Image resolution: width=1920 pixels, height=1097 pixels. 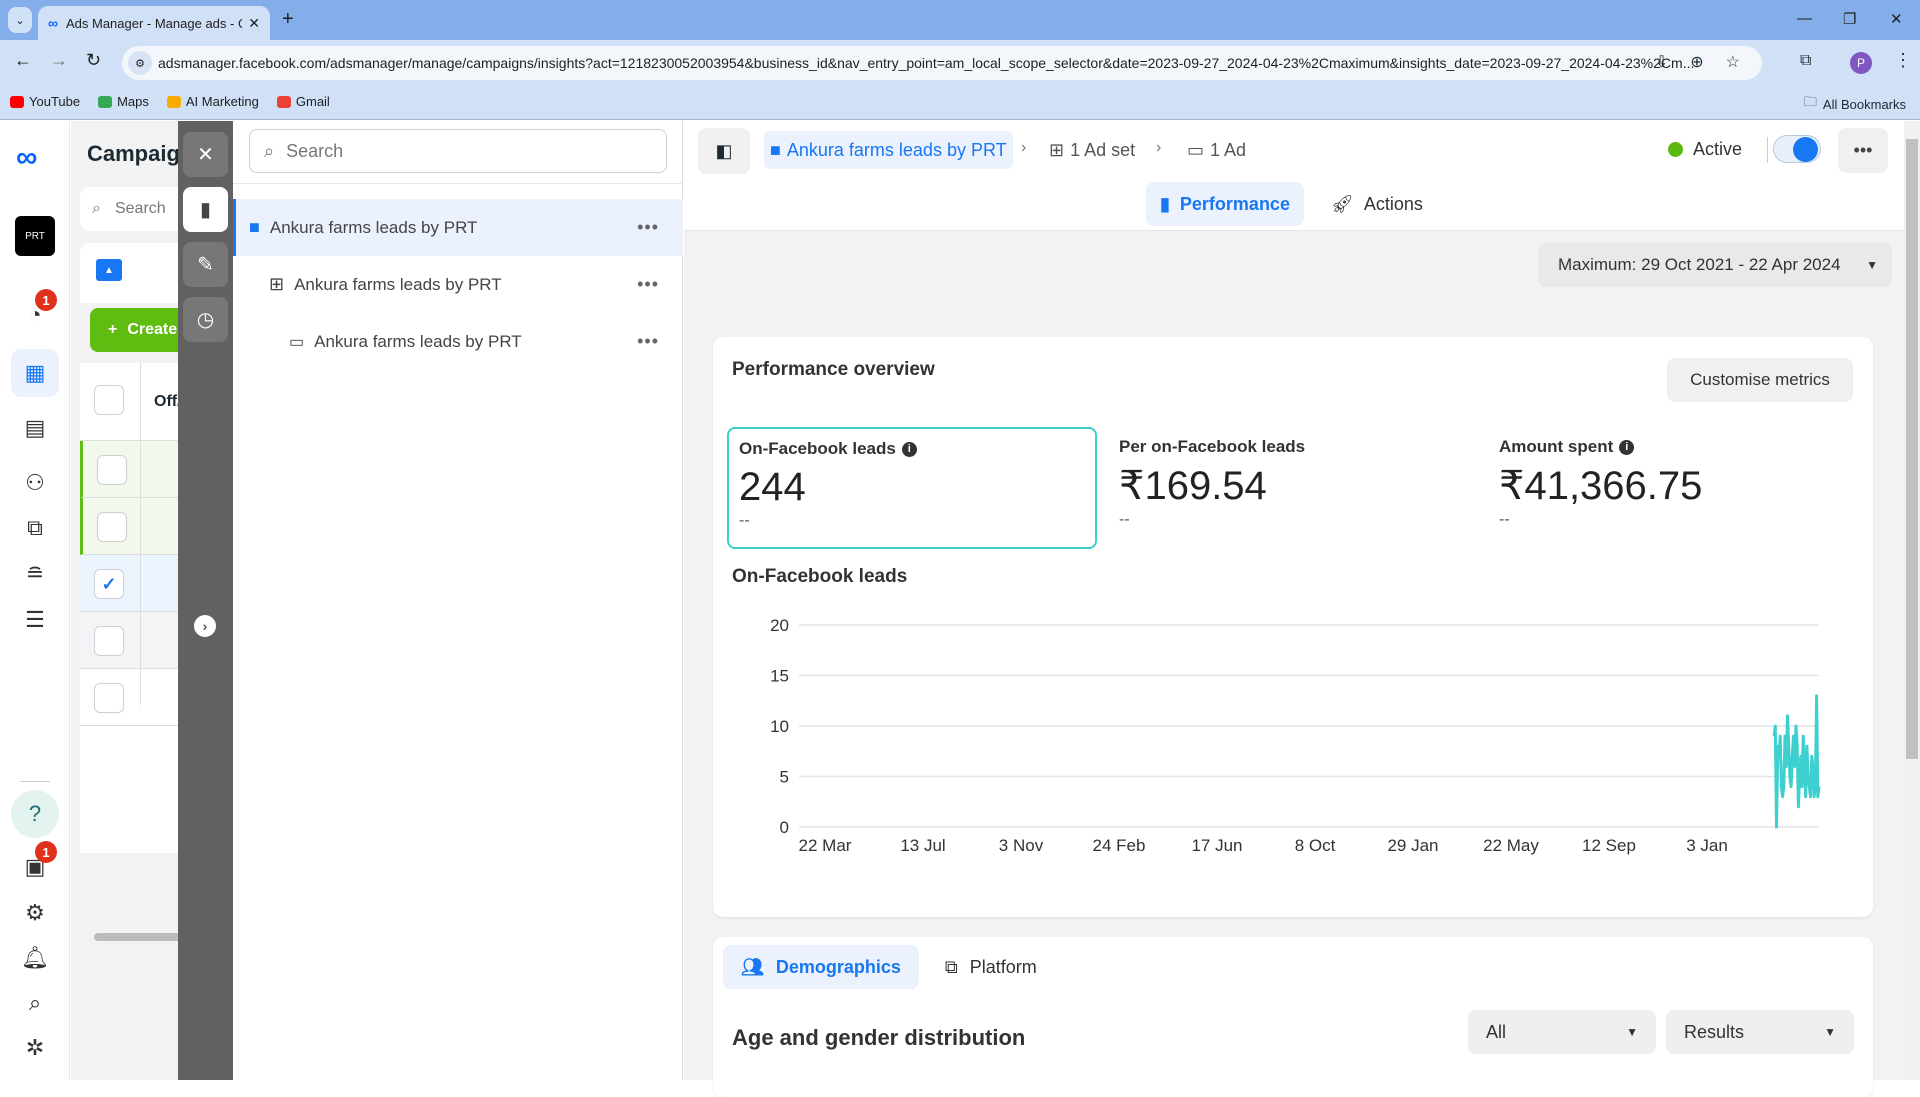 I want to click on caret-down-icon: ▼, so click(x=1830, y=1032).